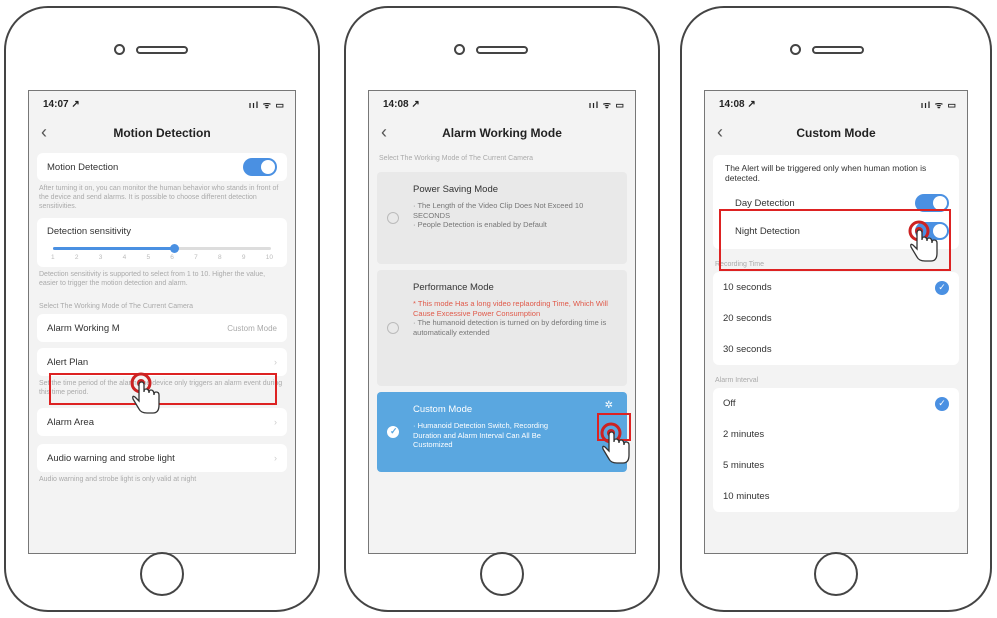 The width and height of the screenshot is (997, 618). I want to click on option-label: 5 minutes, so click(744, 465).